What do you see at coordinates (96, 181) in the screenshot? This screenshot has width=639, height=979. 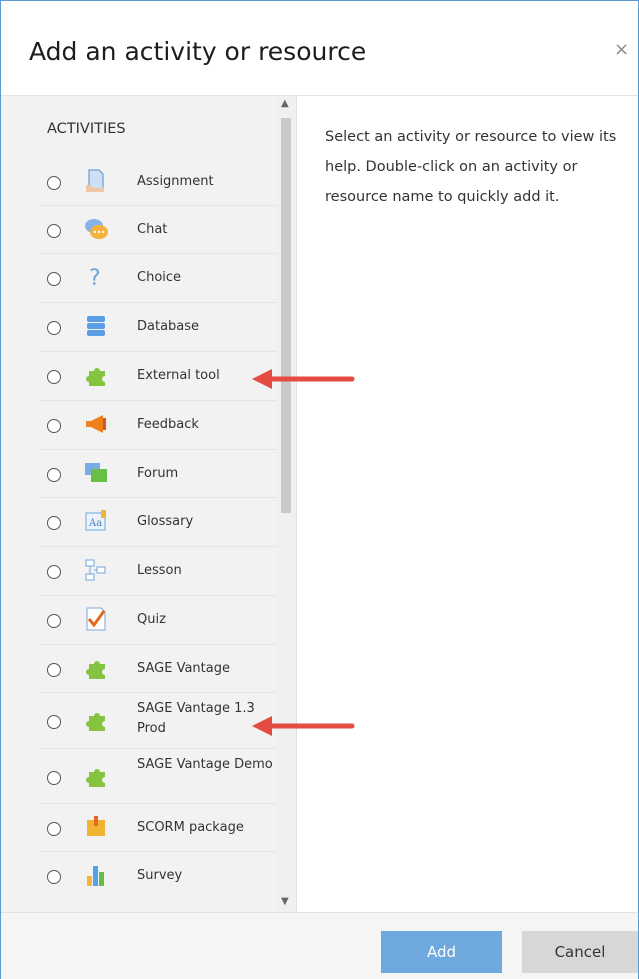 I see `assignment-icon` at bounding box center [96, 181].